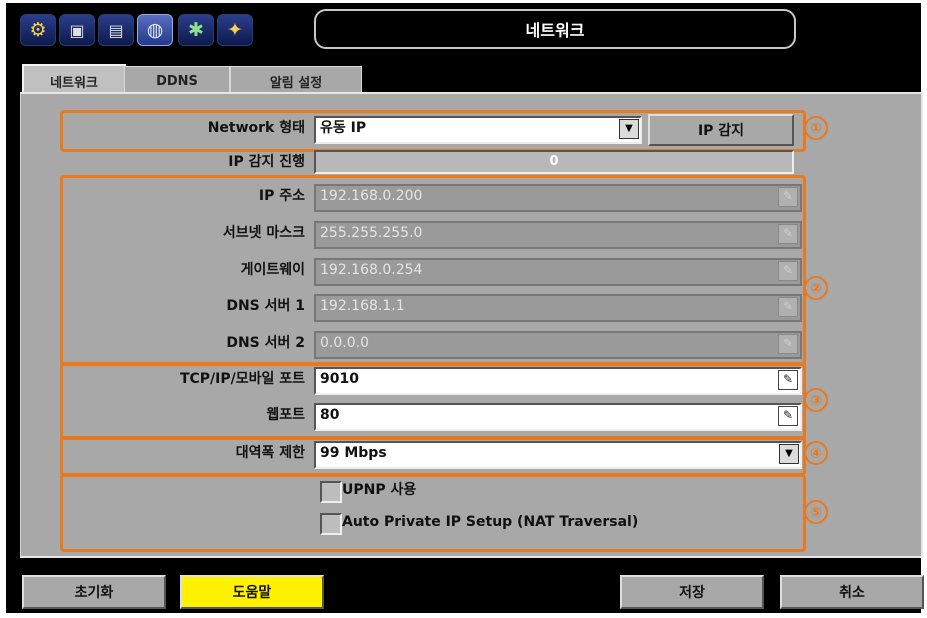  Describe the element at coordinates (371, 270) in the screenshot. I see `gateway-value: 192.168.0.254` at that location.